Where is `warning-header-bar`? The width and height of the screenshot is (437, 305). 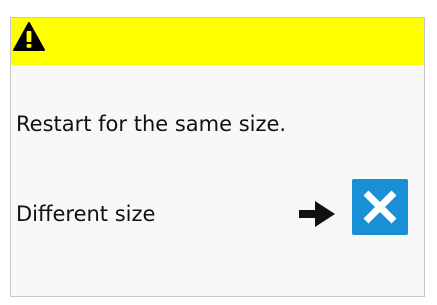 warning-header-bar is located at coordinates (217, 41).